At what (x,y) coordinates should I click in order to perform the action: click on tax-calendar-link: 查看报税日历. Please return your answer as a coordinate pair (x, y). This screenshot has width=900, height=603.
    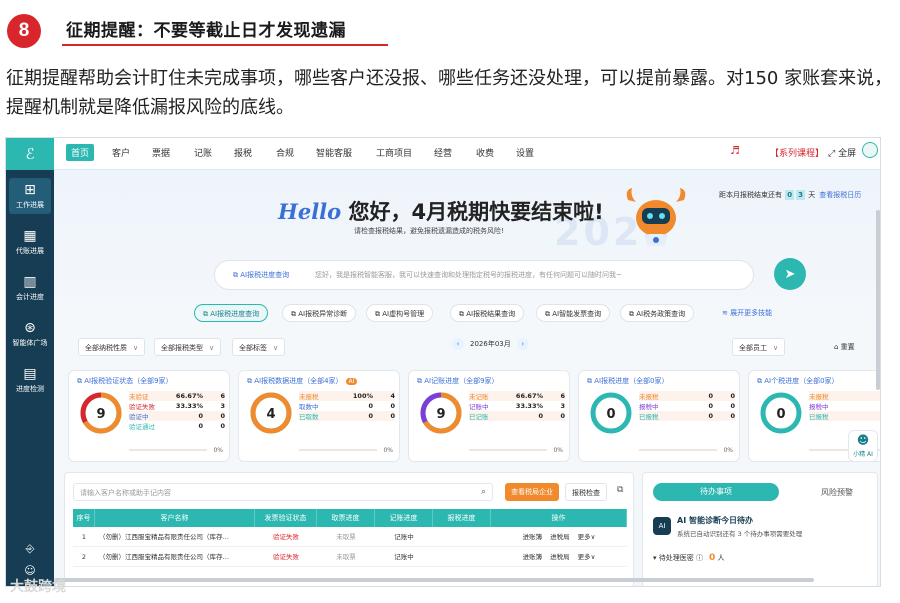
    Looking at the image, I should click on (840, 195).